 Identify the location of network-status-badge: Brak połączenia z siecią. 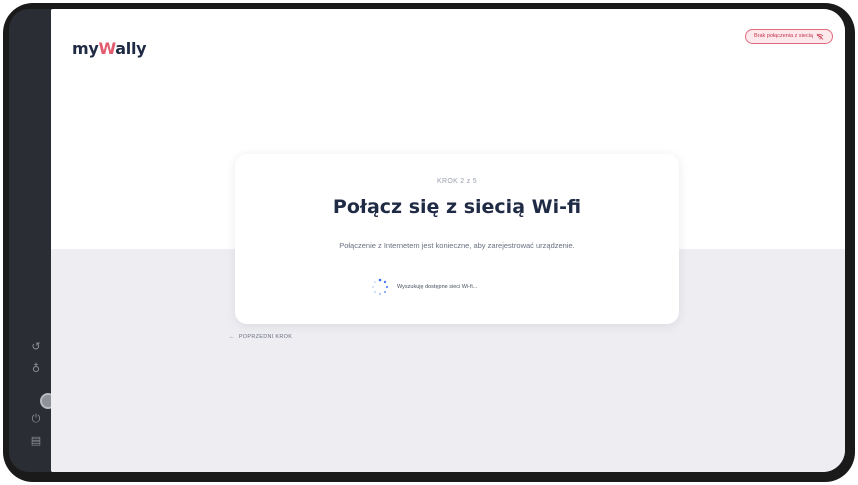
(788, 36).